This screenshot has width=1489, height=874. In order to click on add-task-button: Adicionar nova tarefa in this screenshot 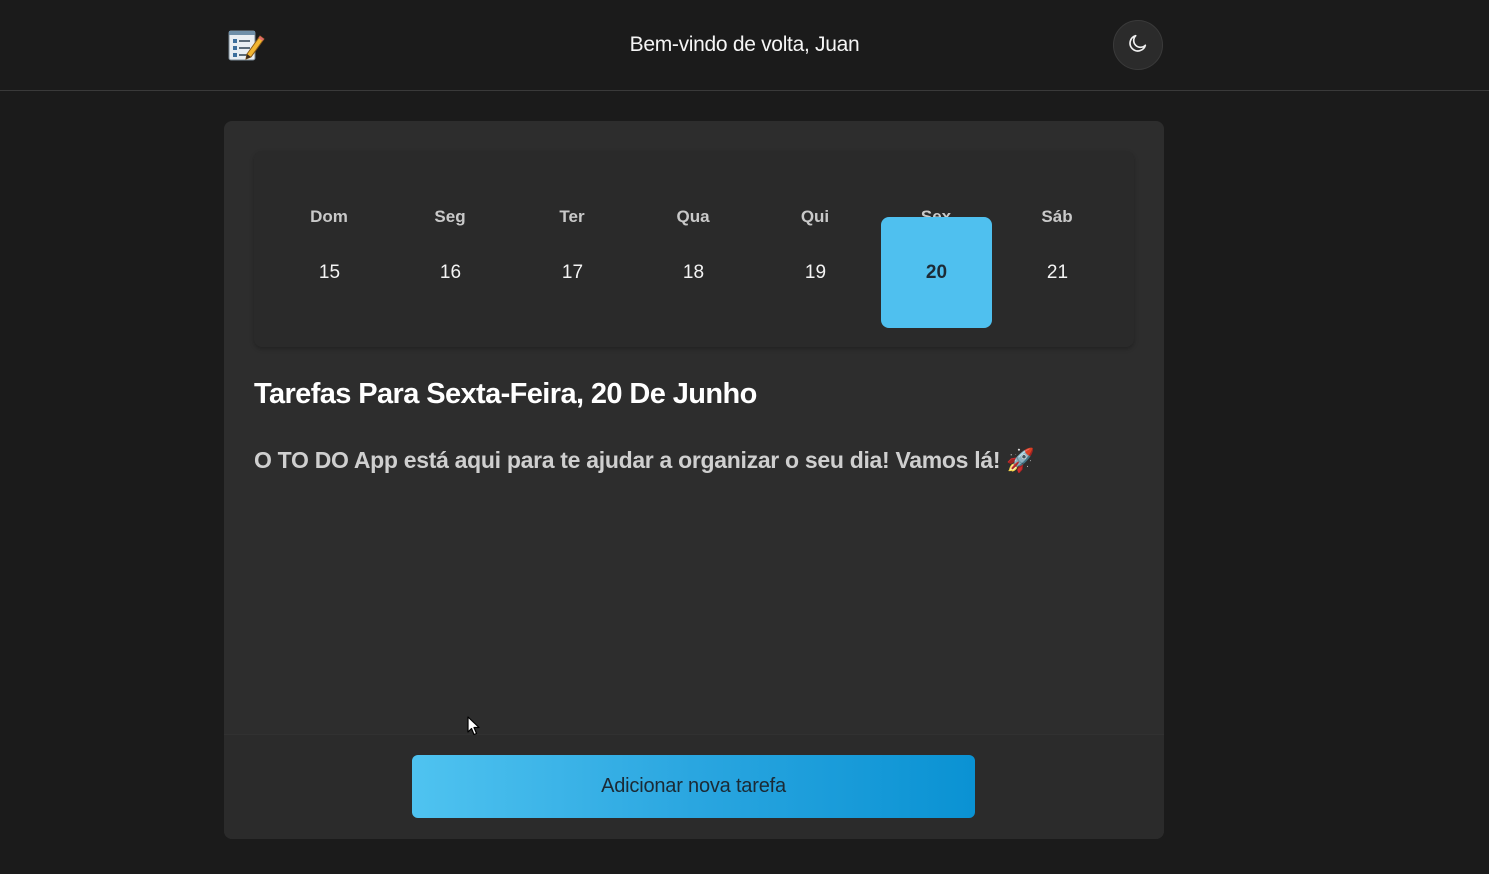, I will do `click(693, 786)`.